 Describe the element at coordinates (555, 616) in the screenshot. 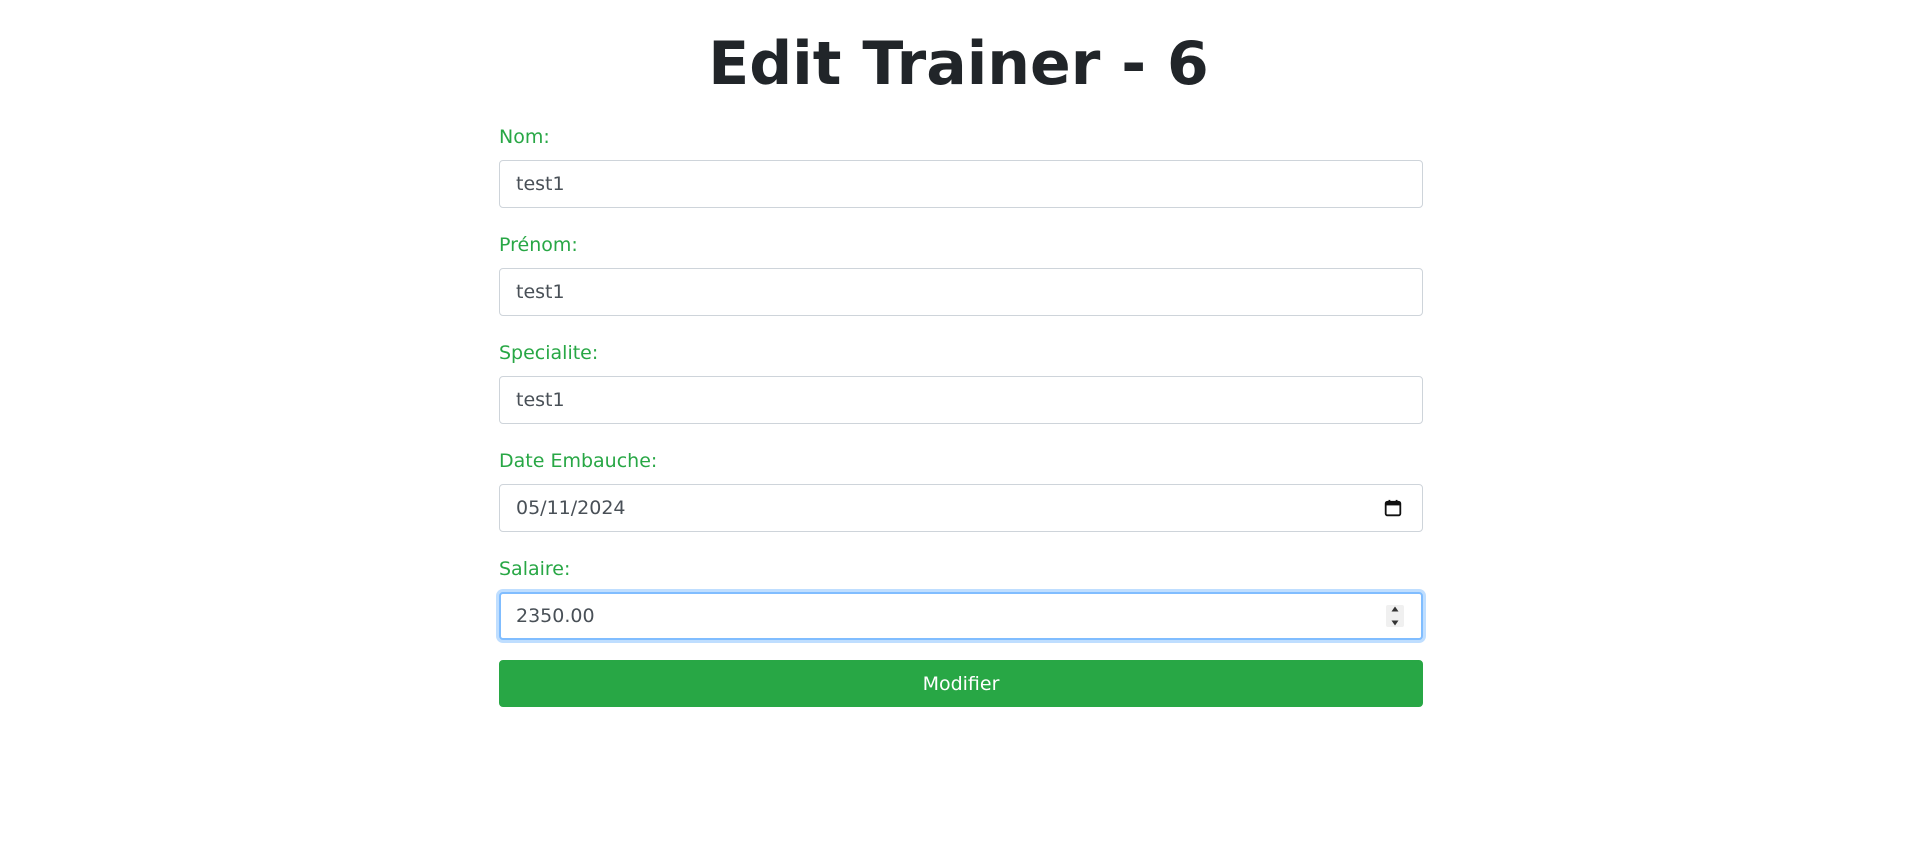

I see `salaire-value: 2350.00` at that location.